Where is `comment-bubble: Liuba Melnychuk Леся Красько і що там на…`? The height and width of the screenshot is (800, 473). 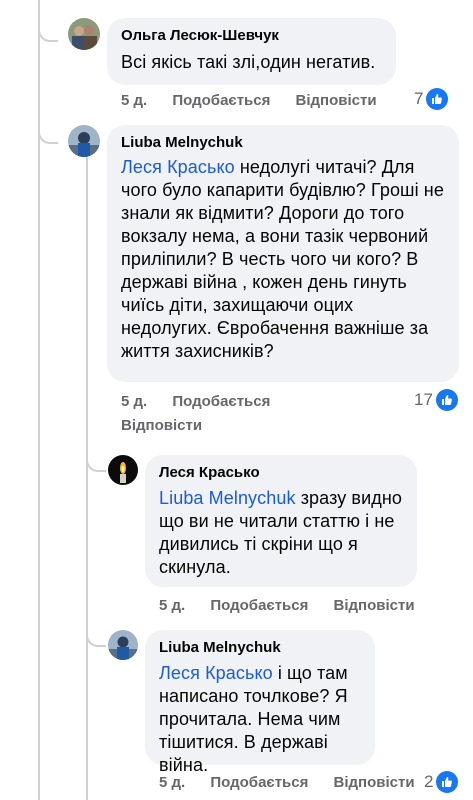 comment-bubble: Liuba Melnychuk Леся Красько і що там на… is located at coordinates (260, 702).